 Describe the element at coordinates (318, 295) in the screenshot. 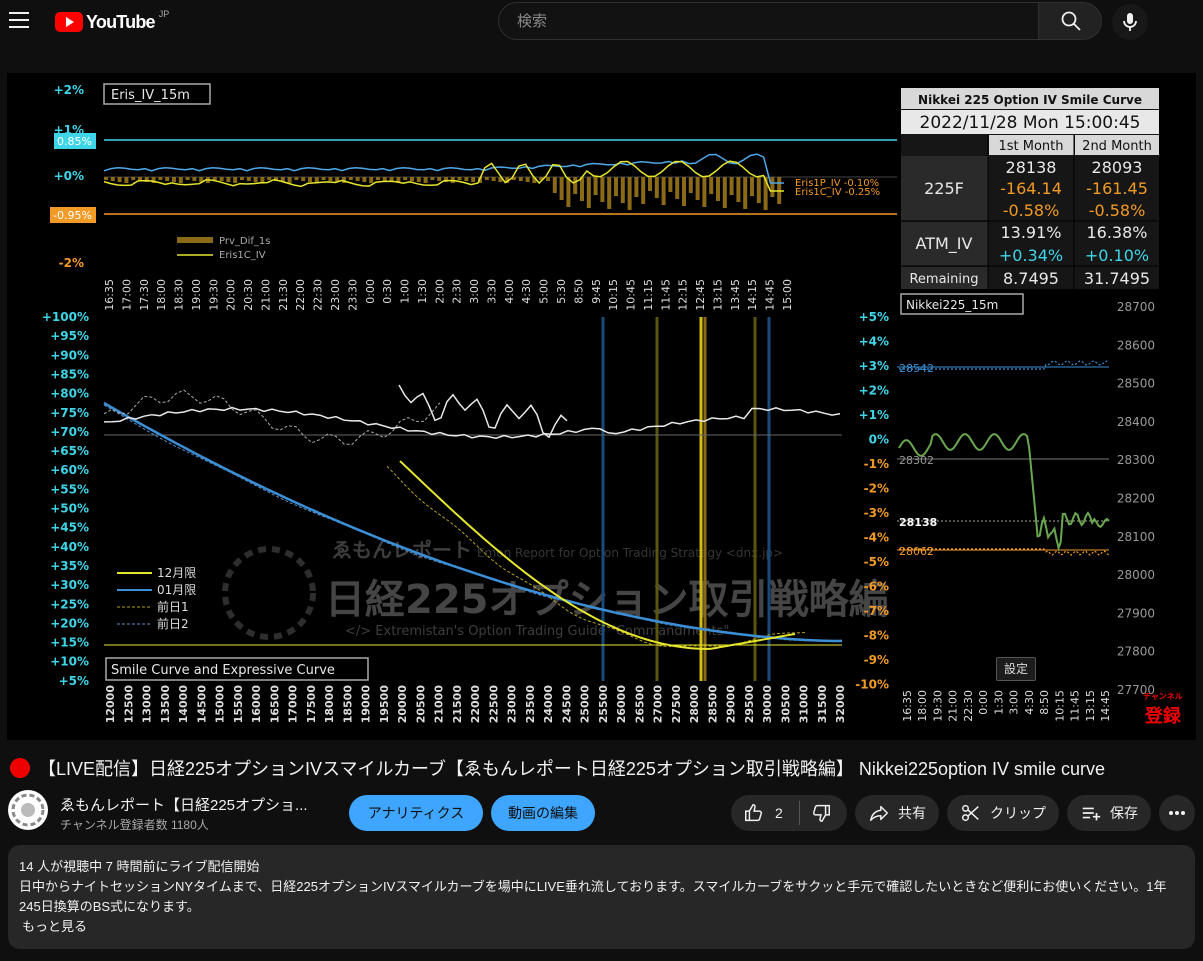

I see `eris-x-tick: 22:30` at that location.